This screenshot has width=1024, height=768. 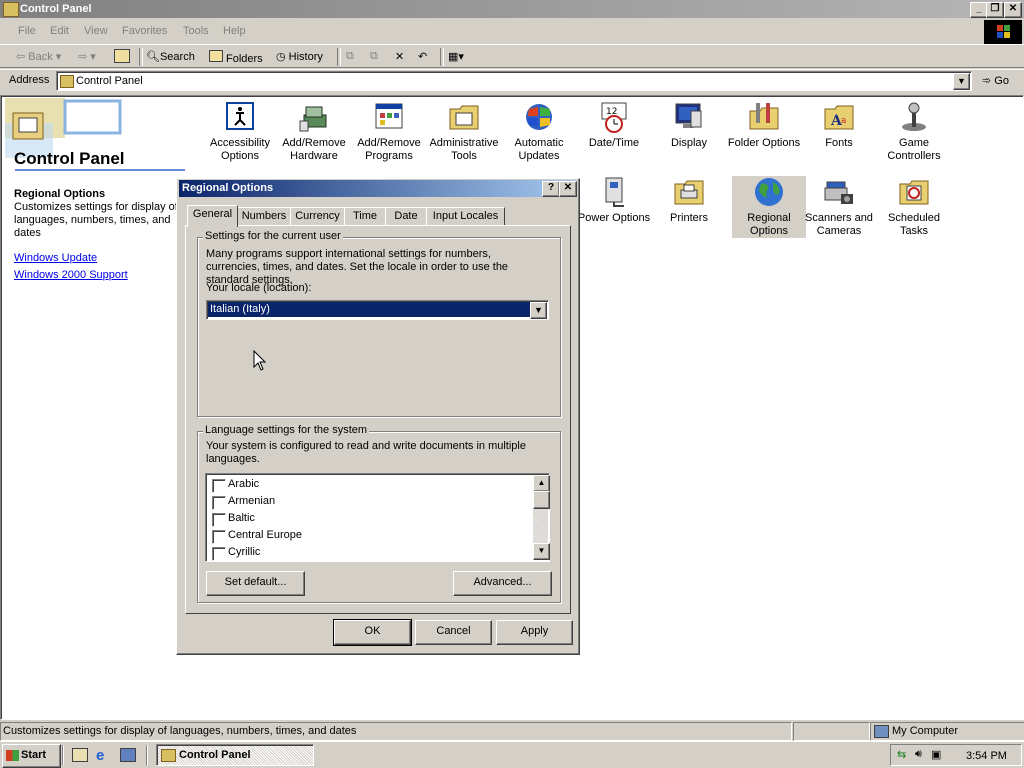 I want to click on internet-explorer-icon: e, so click(x=100, y=755).